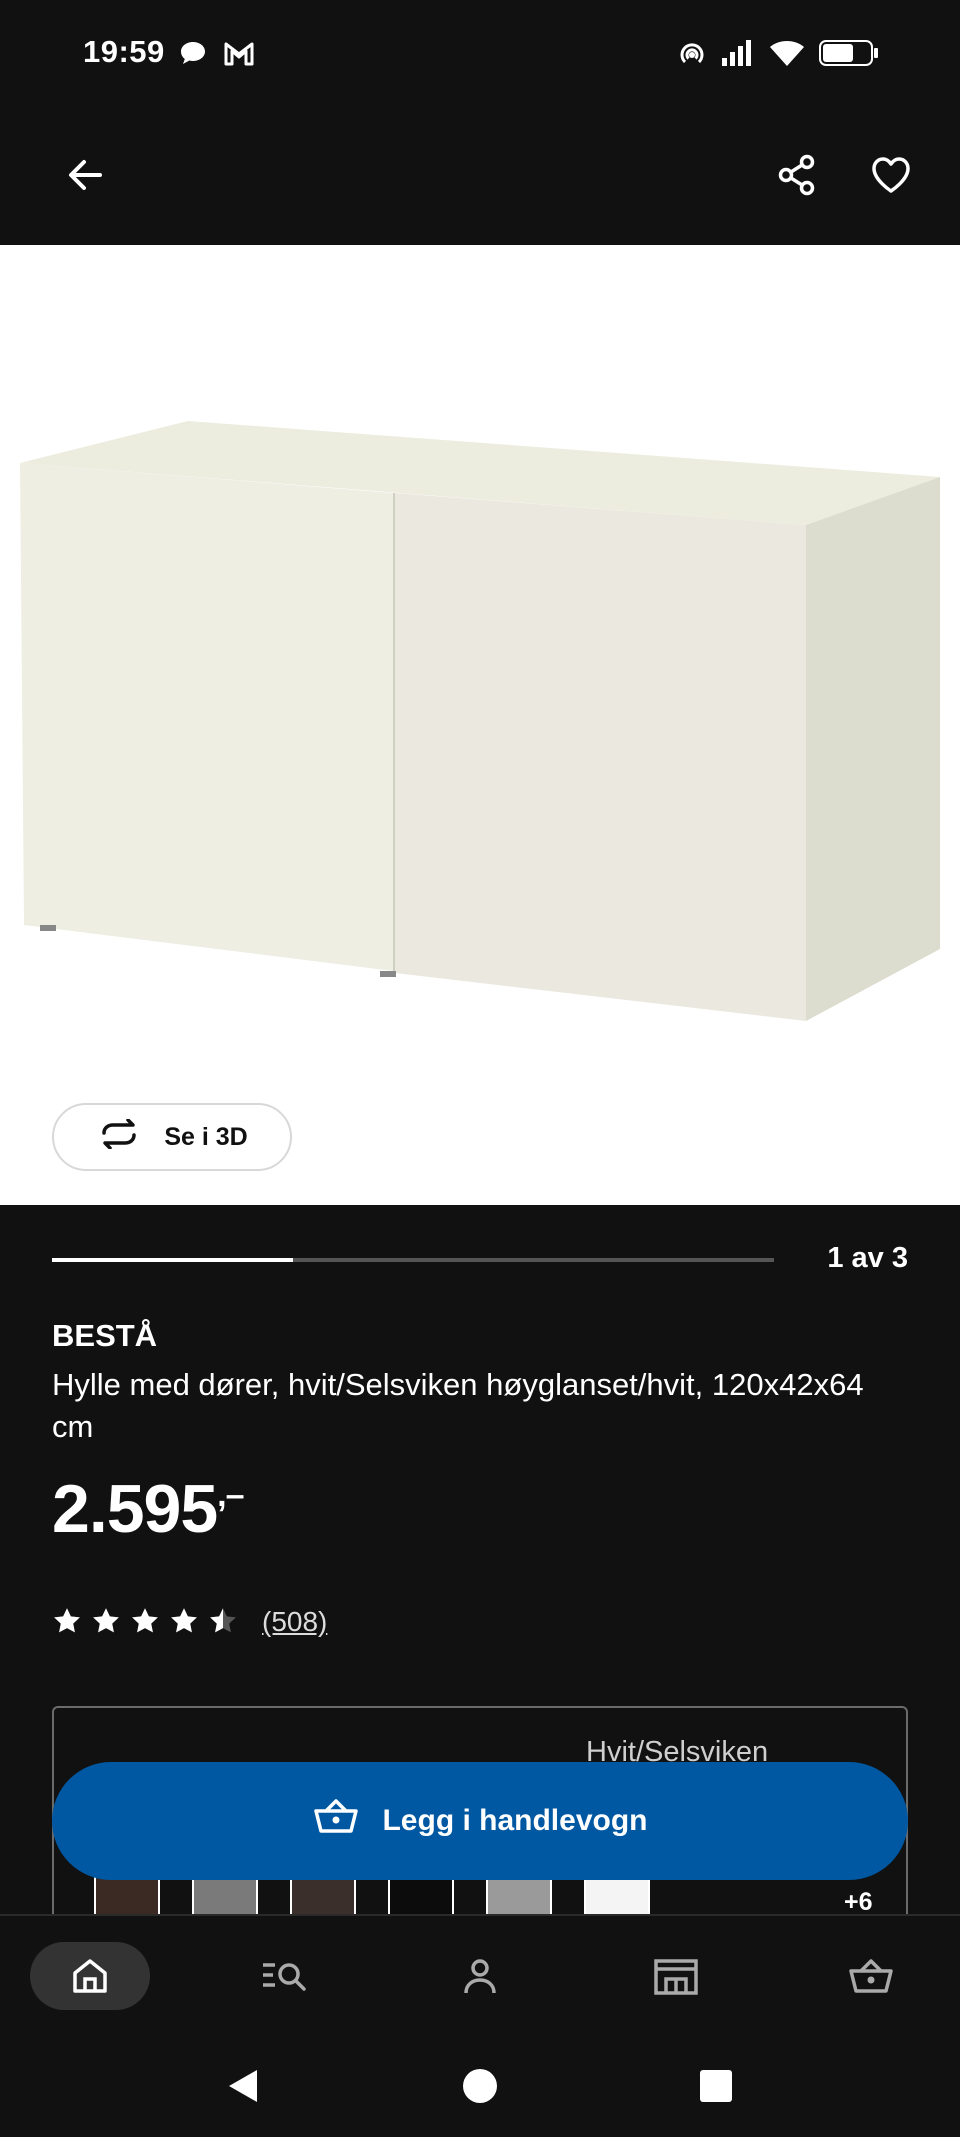  What do you see at coordinates (515, 1820) in the screenshot?
I see `add-to-cart-label: Legg i handlevogn` at bounding box center [515, 1820].